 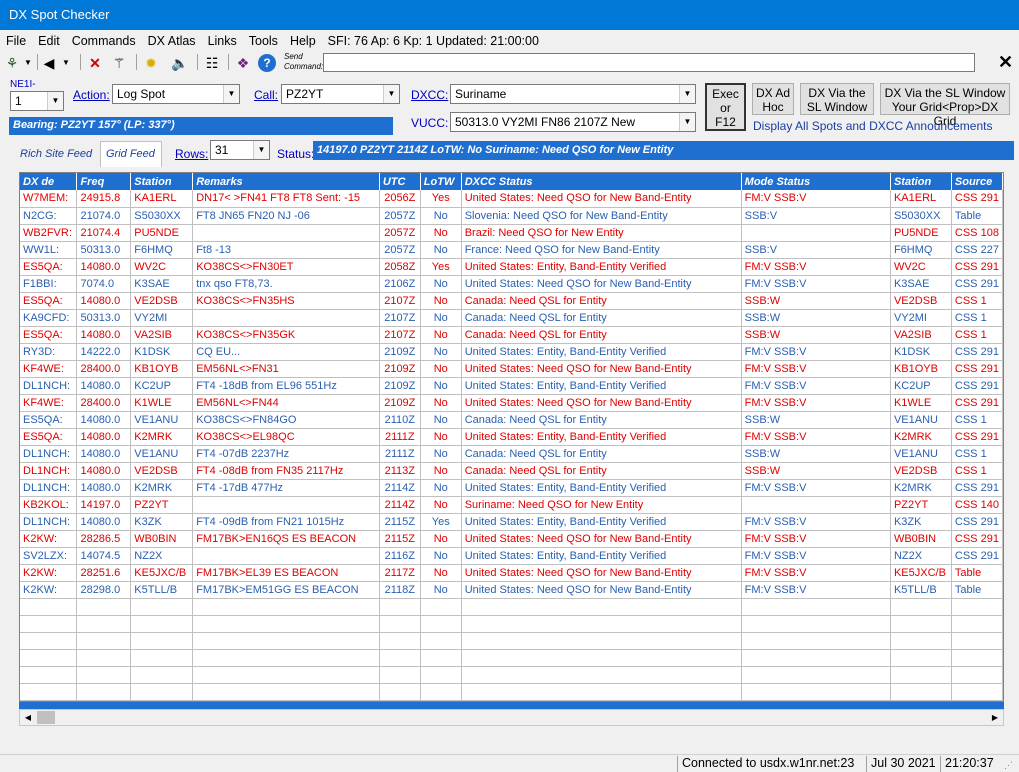 What do you see at coordinates (95, 63) in the screenshot?
I see `delete-icon: ✕` at bounding box center [95, 63].